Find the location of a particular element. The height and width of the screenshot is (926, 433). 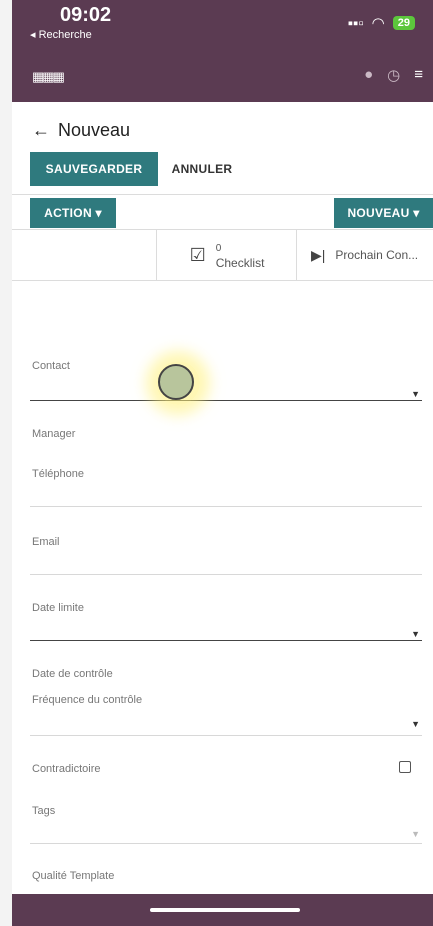

frequency-dropdown-icon: ▼ is located at coordinates (415, 724).